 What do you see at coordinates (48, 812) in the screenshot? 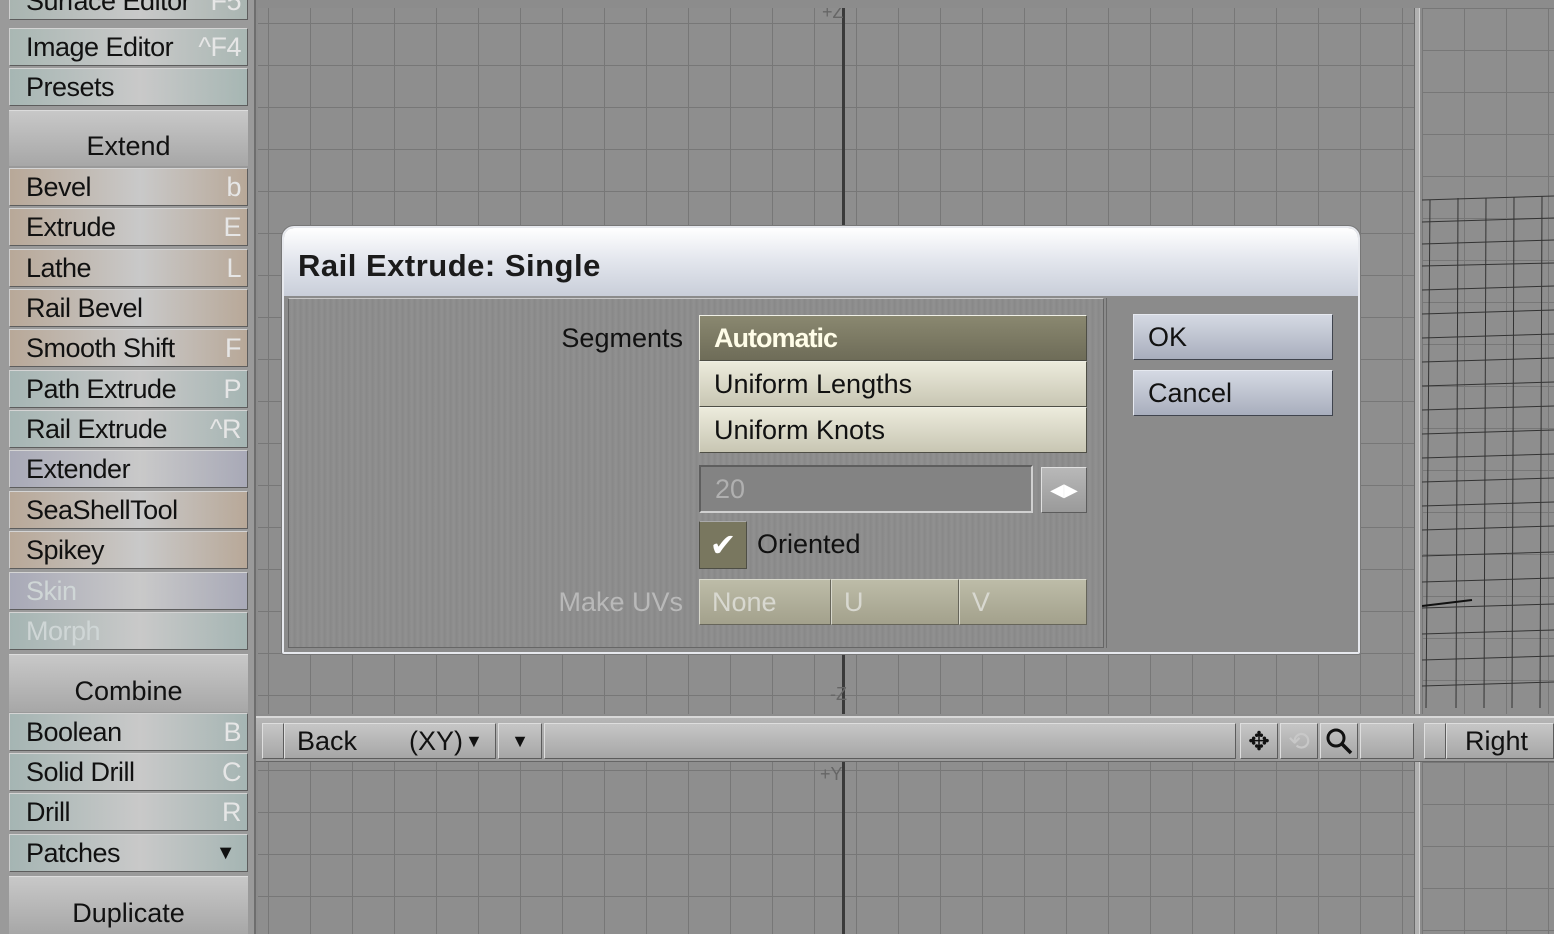
I see `sidebar-item-label: Drill` at bounding box center [48, 812].